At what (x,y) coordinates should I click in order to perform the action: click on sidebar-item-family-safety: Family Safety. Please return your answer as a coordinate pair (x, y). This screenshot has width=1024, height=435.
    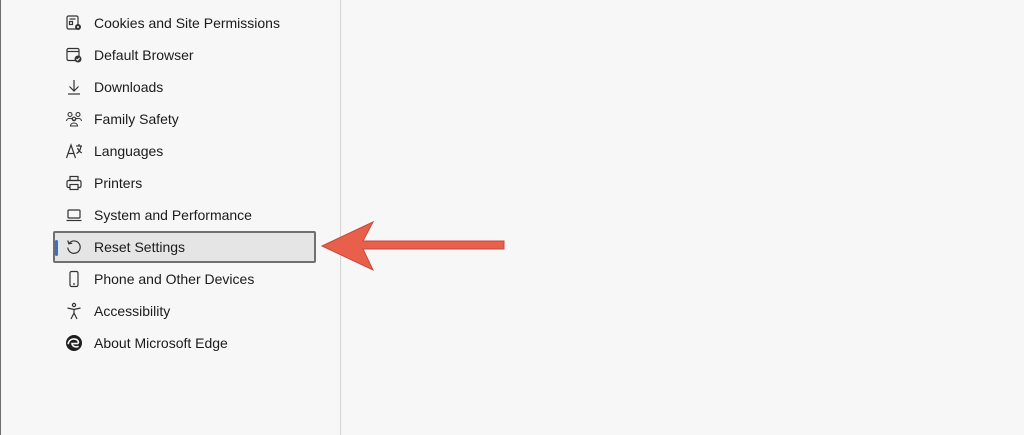
    Looking at the image, I should click on (184, 119).